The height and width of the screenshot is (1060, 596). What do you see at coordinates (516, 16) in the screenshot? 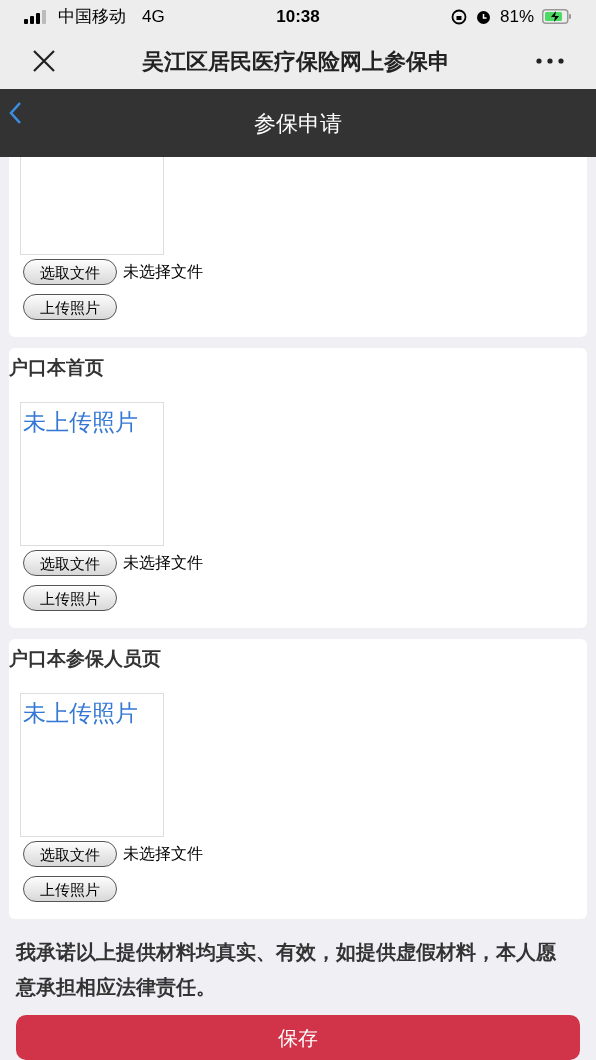
I see `battery-percent: 81%` at bounding box center [516, 16].